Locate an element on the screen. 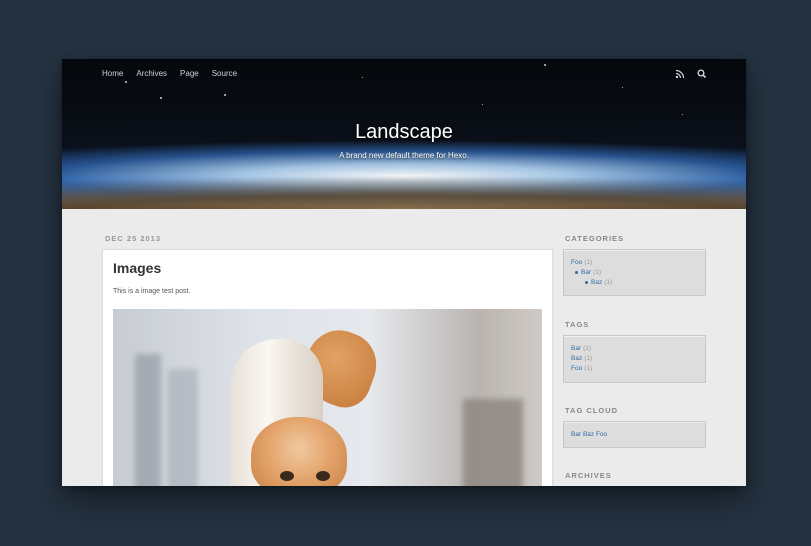 The width and height of the screenshot is (811, 546). category-label: Bar is located at coordinates (586, 272).